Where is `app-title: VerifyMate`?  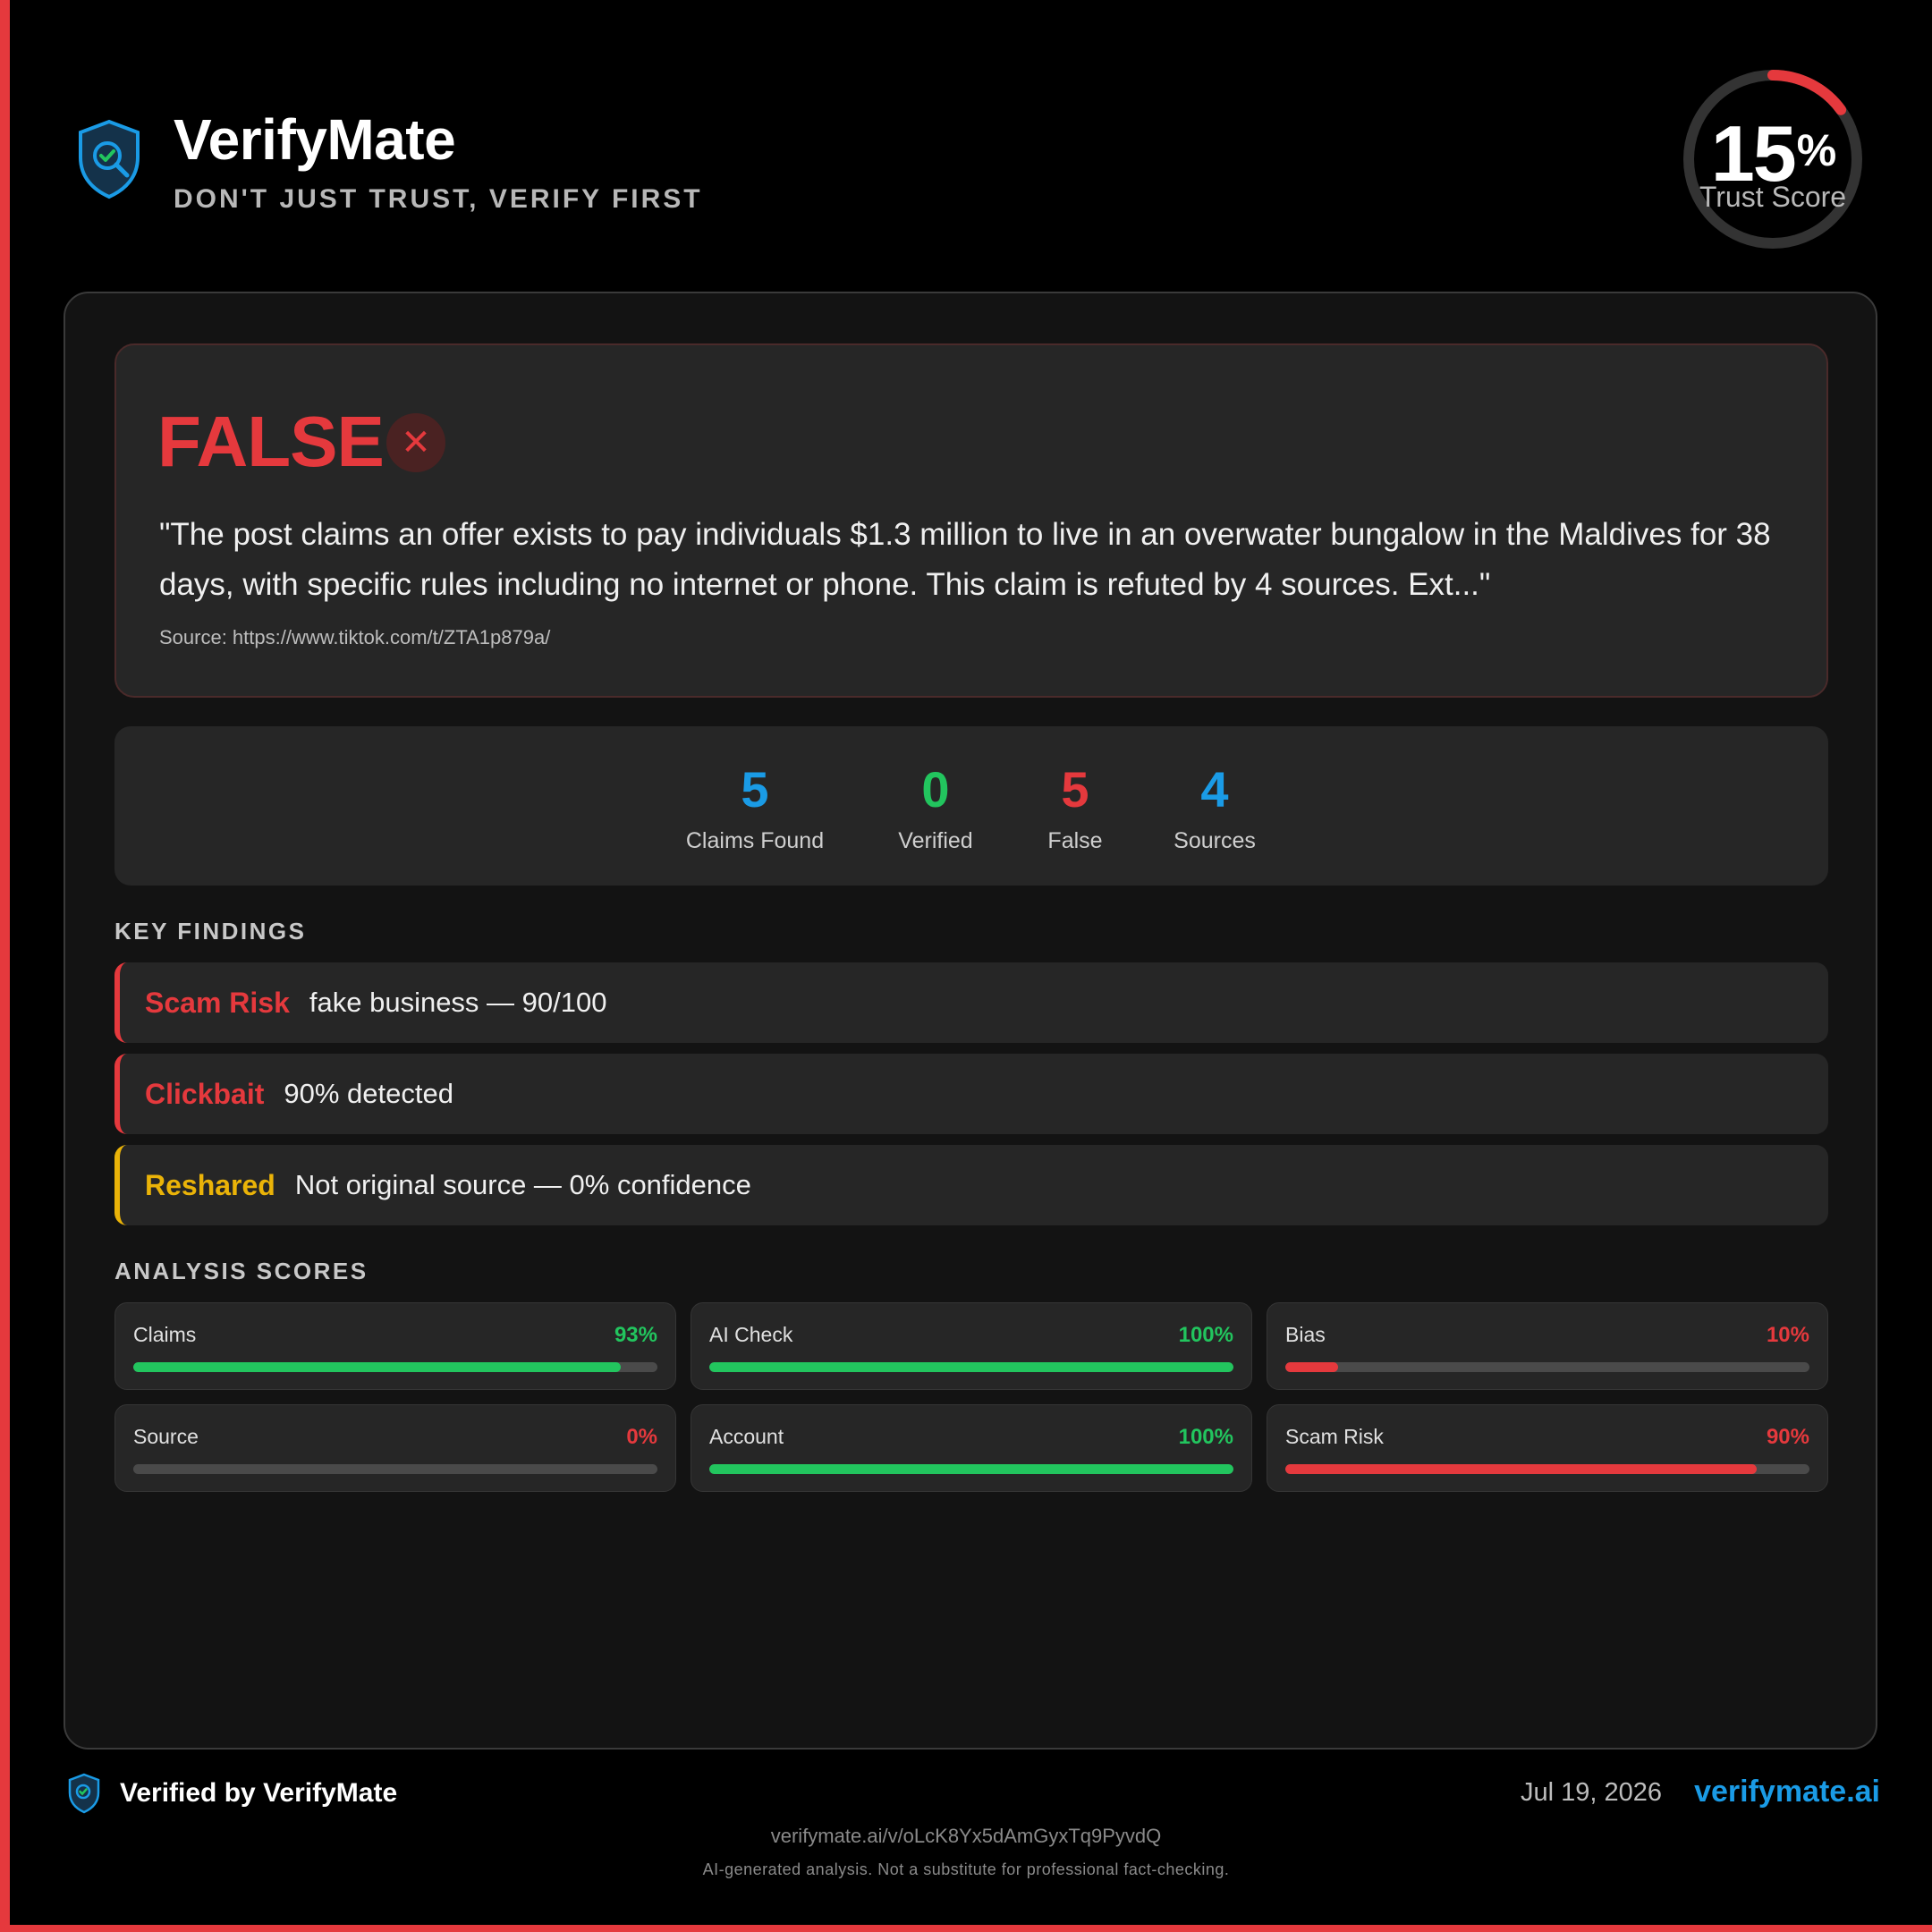
app-title: VerifyMate is located at coordinates (315, 139).